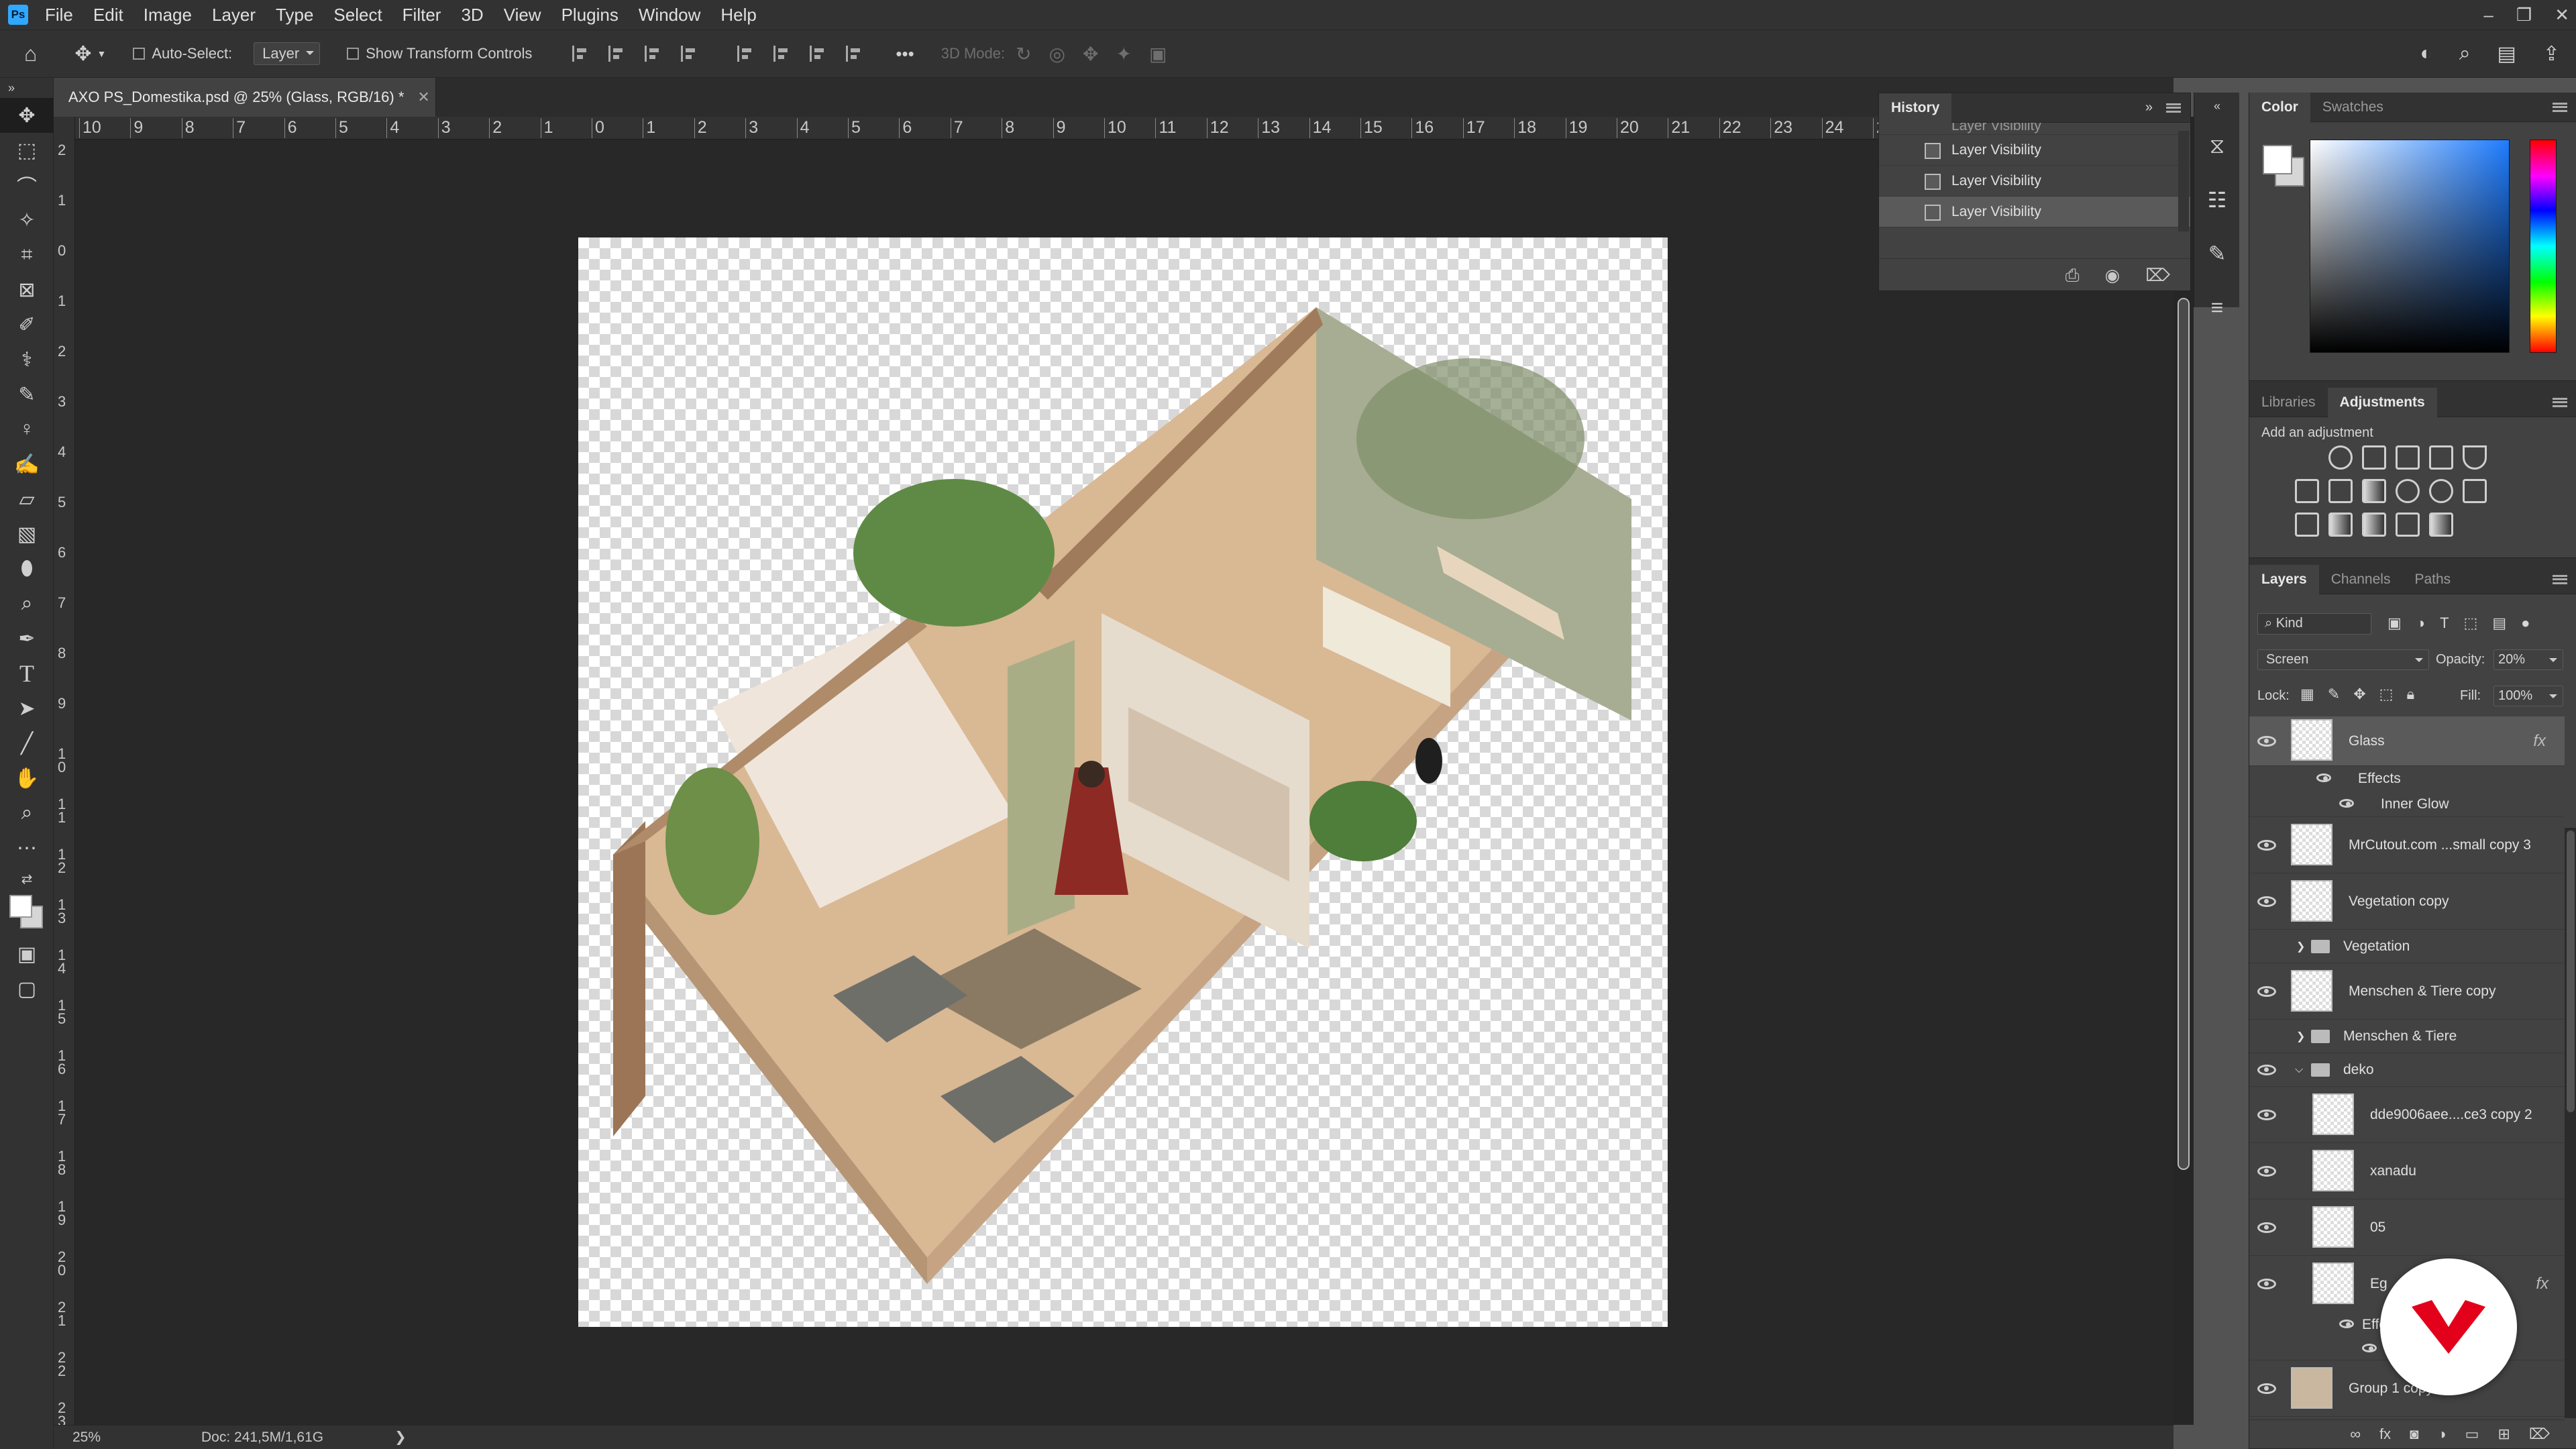  I want to click on photo-filter-icon, so click(2408, 491).